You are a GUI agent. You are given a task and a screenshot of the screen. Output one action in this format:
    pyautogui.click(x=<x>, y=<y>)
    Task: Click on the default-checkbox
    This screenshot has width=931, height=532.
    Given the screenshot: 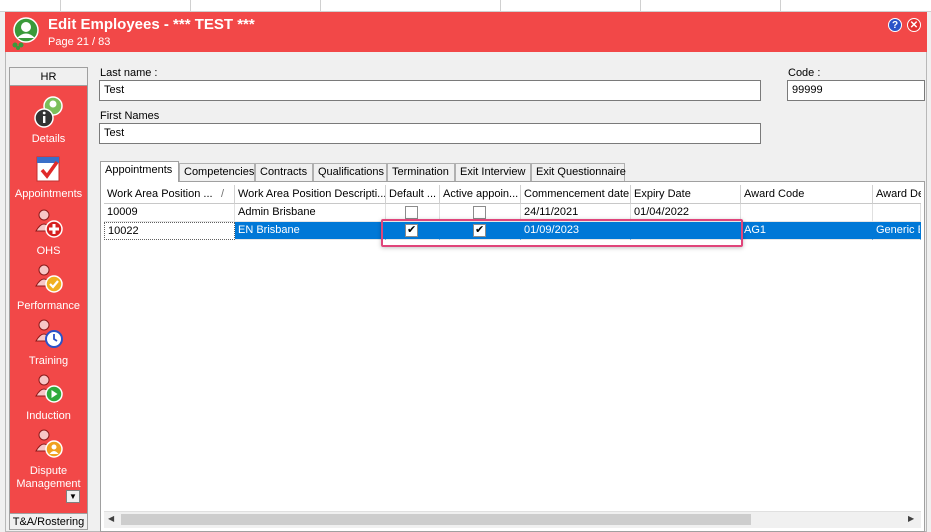 What is the action you would take?
    pyautogui.click(x=411, y=212)
    